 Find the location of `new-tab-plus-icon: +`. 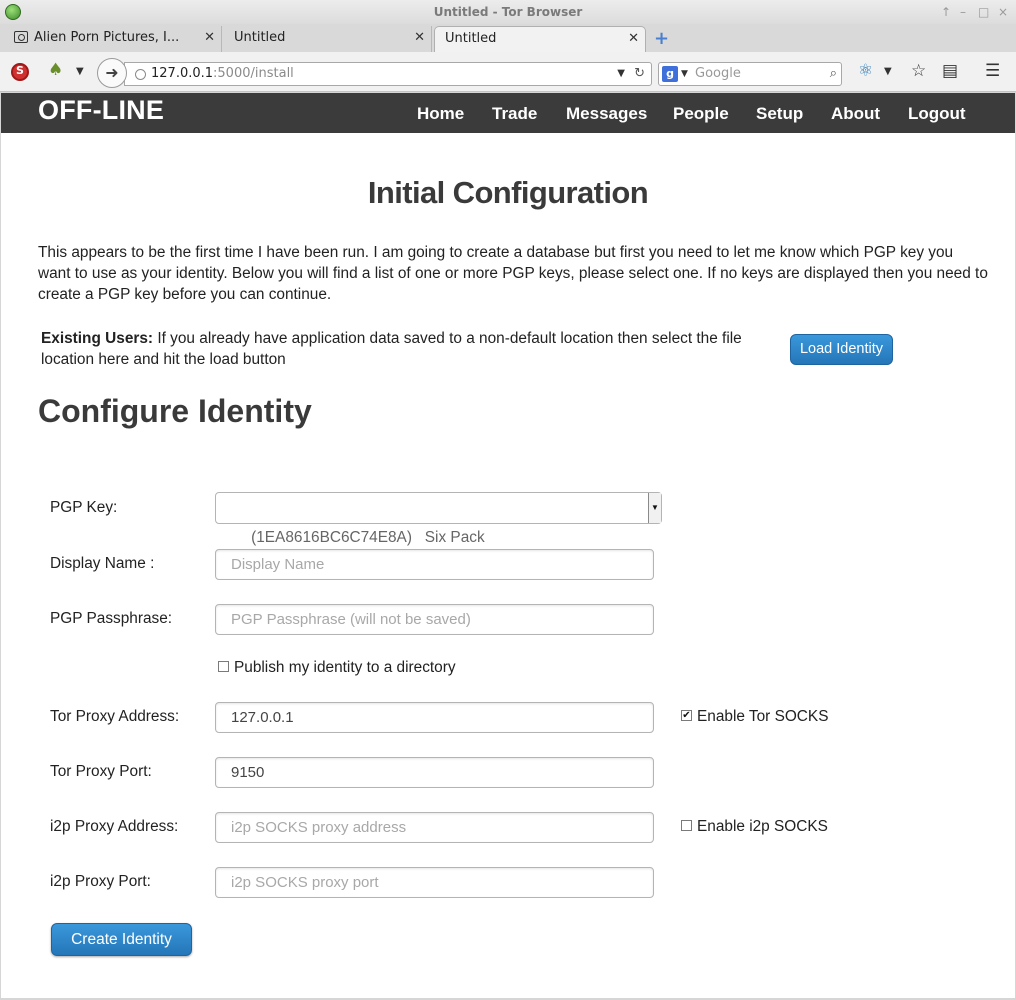

new-tab-plus-icon: + is located at coordinates (661, 38).